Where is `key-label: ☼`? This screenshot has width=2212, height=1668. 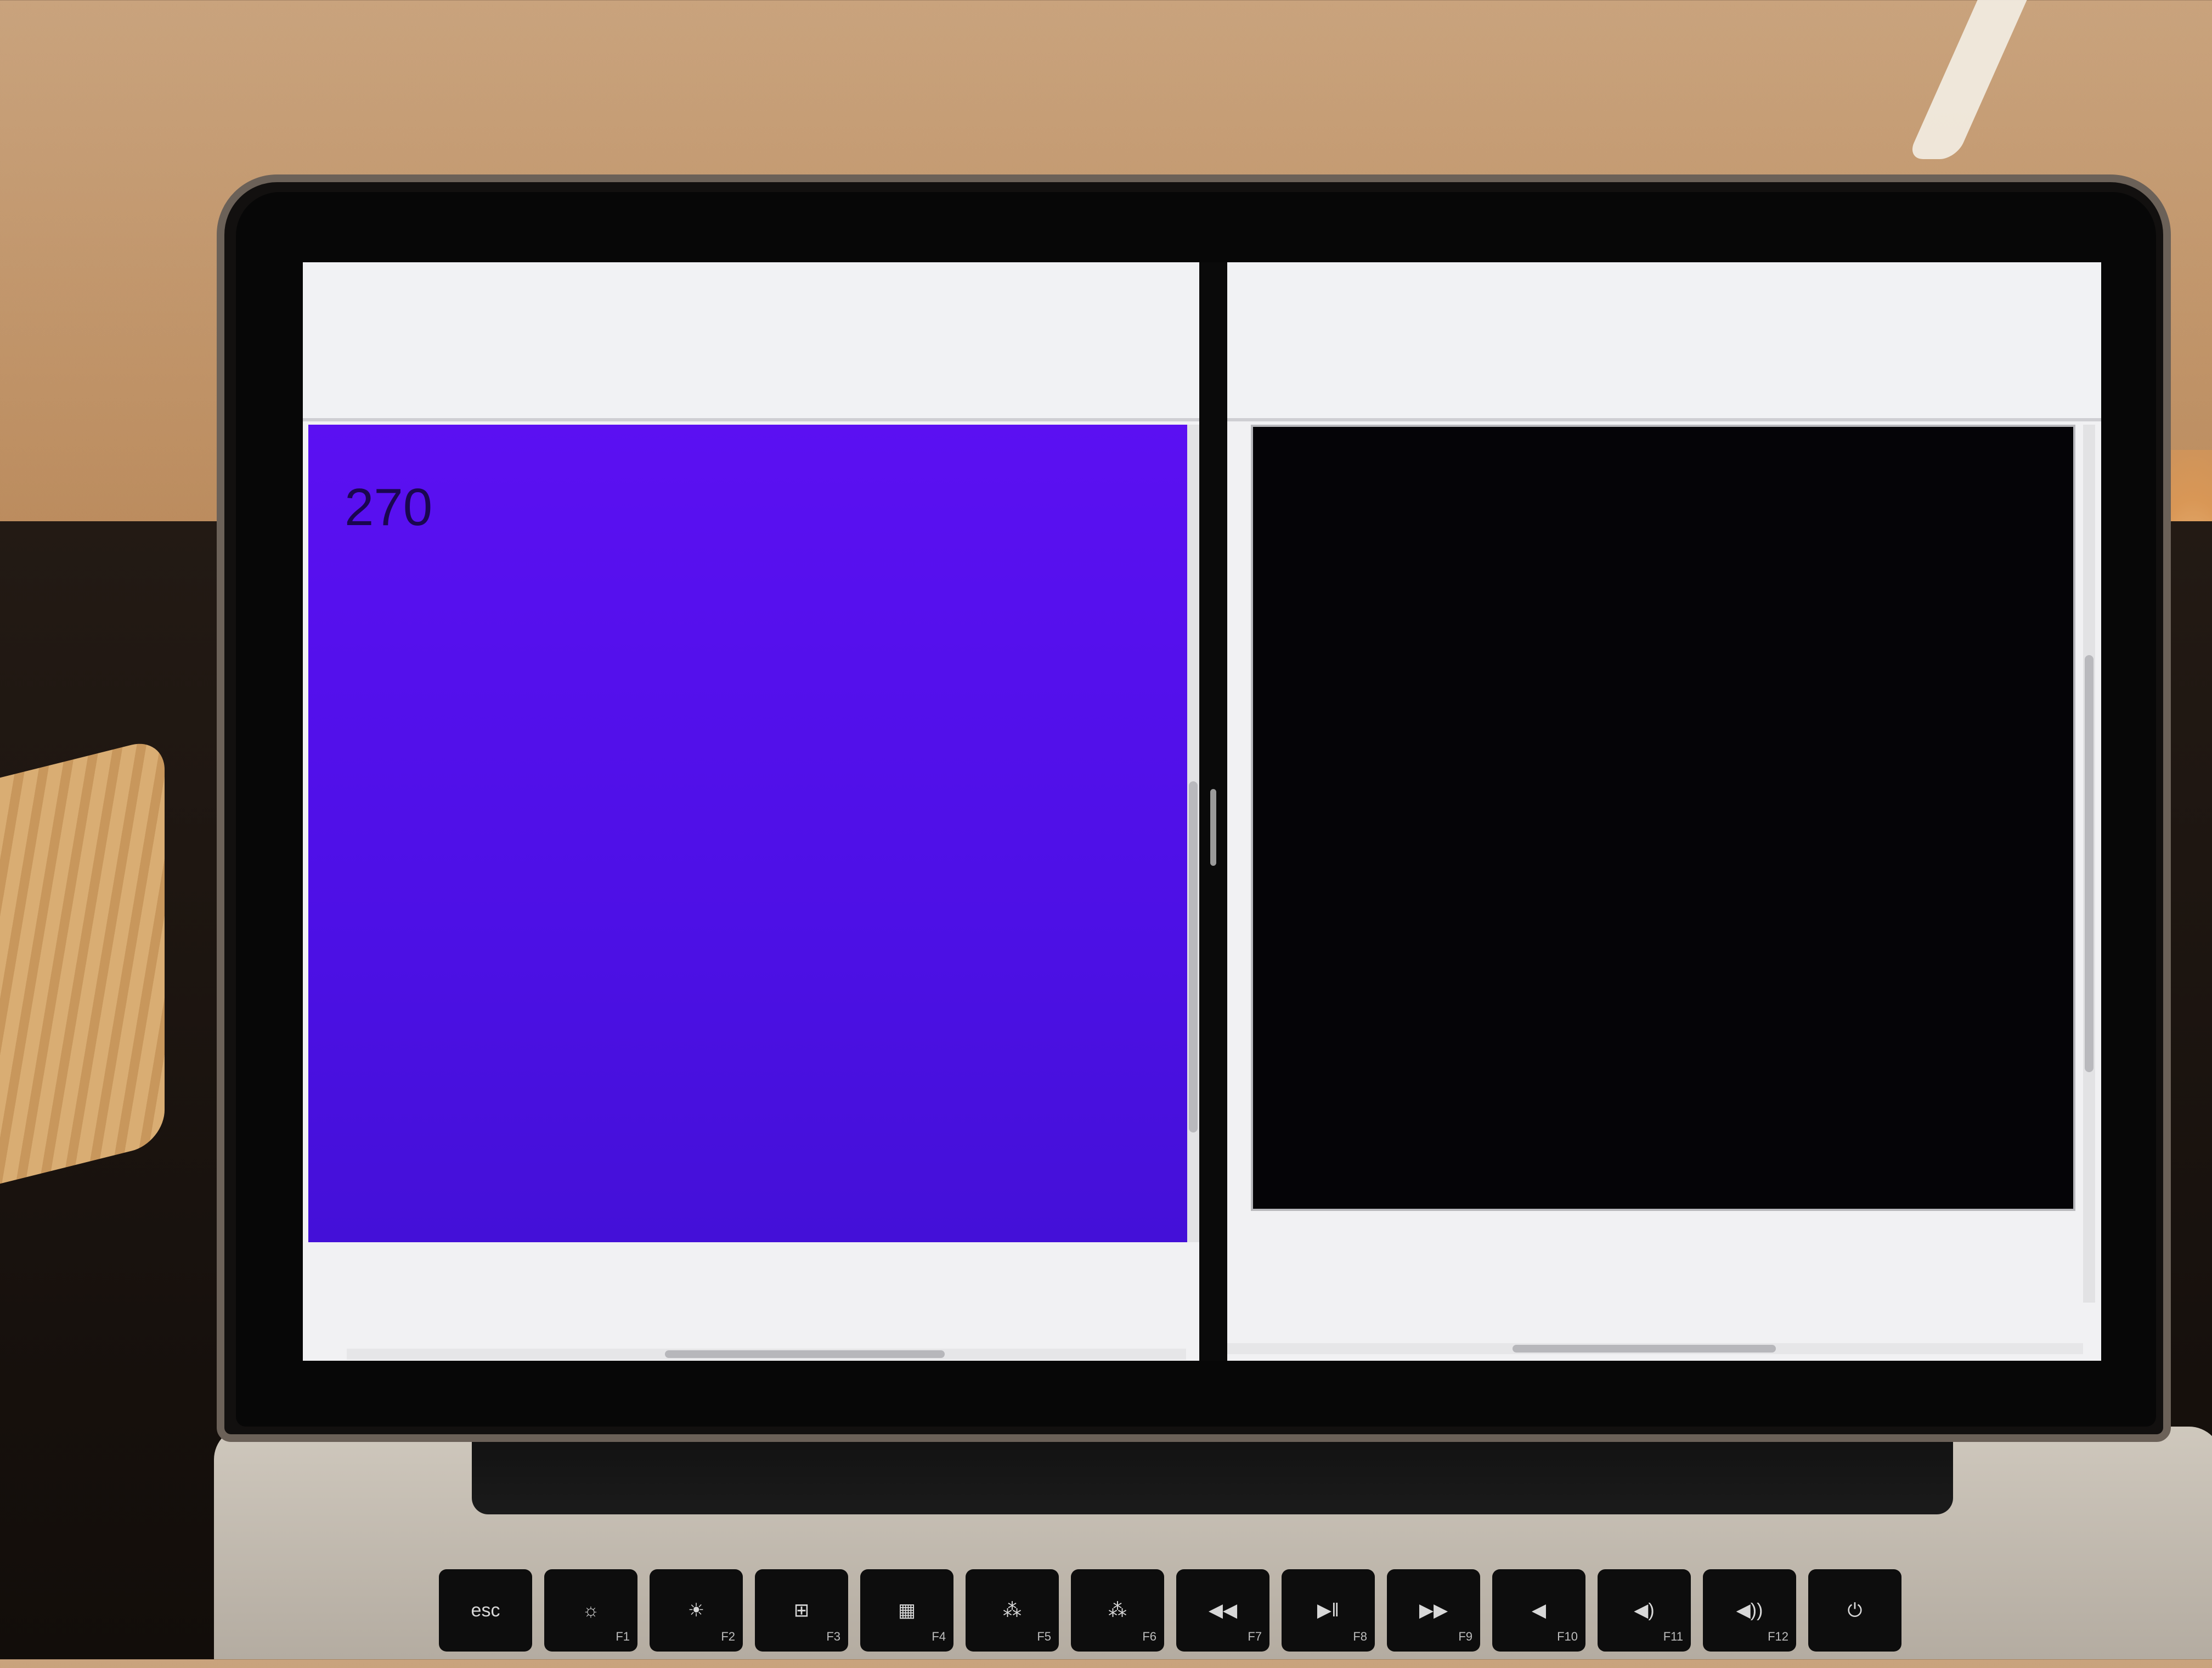
key-label: ☼ is located at coordinates (591, 1610).